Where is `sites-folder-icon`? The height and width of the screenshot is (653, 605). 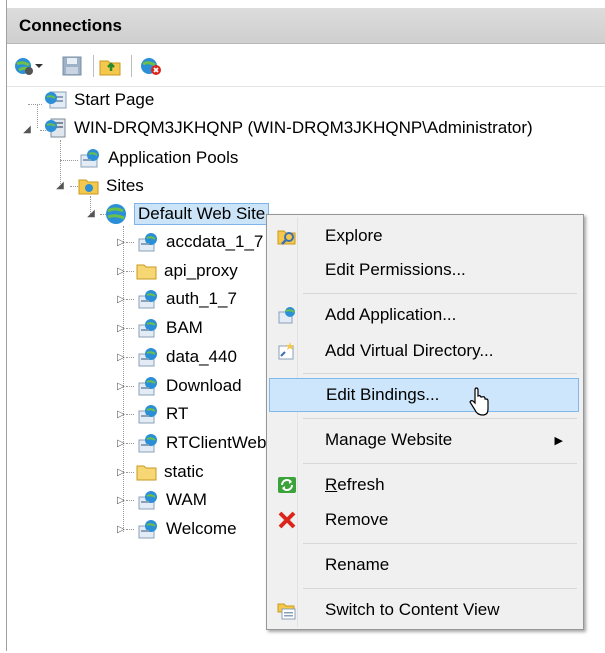 sites-folder-icon is located at coordinates (88, 187).